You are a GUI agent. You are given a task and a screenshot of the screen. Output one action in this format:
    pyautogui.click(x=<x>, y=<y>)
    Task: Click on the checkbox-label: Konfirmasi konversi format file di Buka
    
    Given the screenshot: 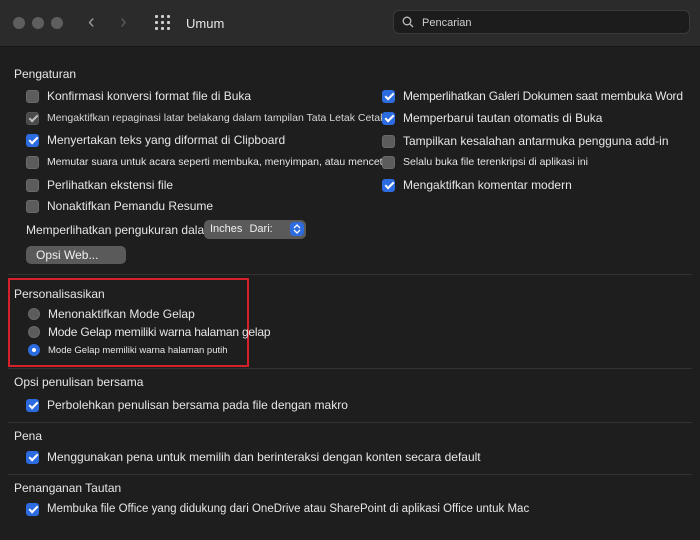 What is the action you would take?
    pyautogui.click(x=149, y=96)
    